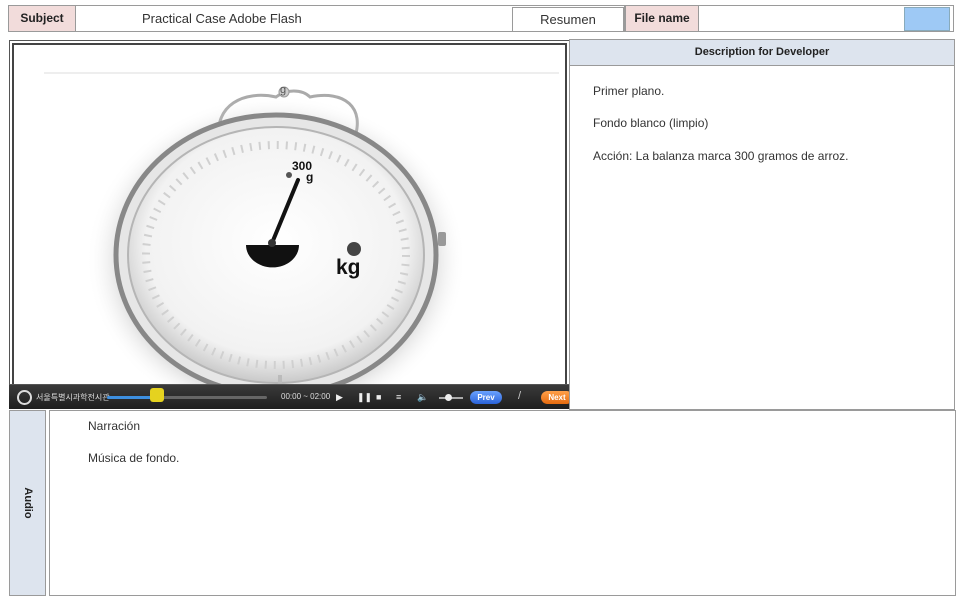  I want to click on reading-unit: g, so click(309, 177).